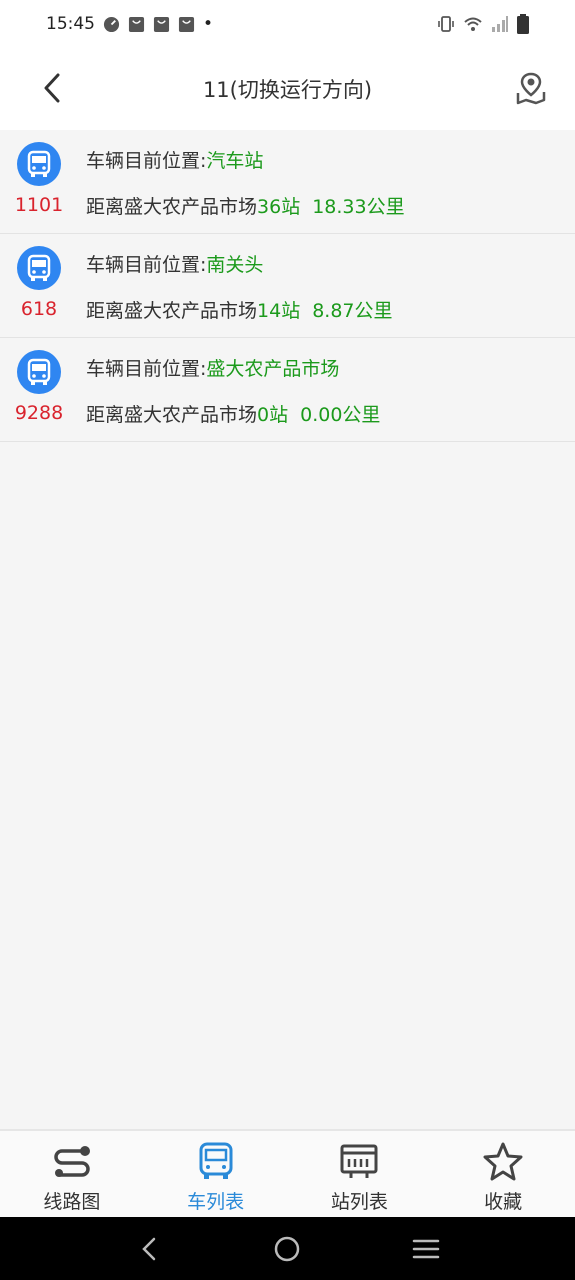  I want to click on nav-home-icon, so click(287, 1248).